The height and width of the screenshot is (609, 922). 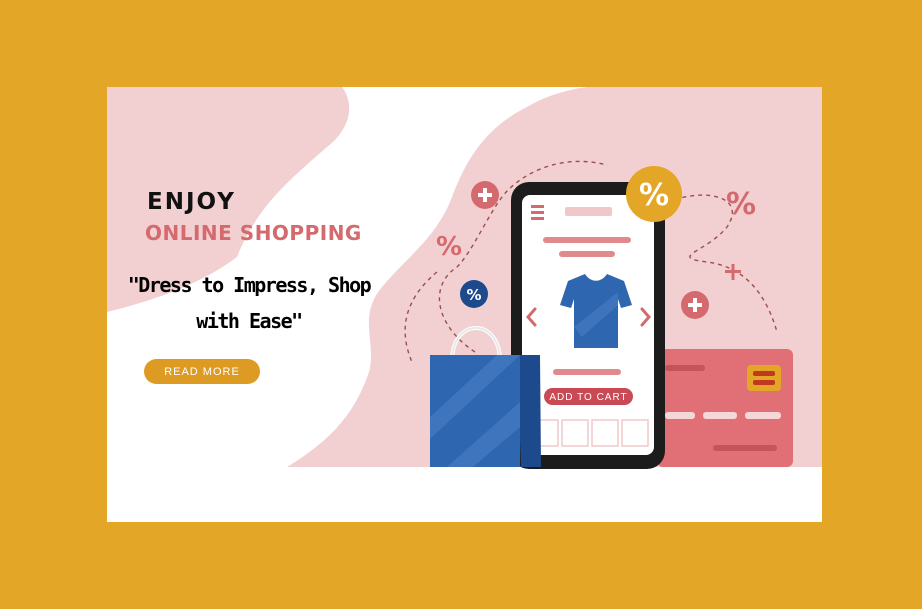 What do you see at coordinates (202, 371) in the screenshot?
I see `read-more-button: READ MORE` at bounding box center [202, 371].